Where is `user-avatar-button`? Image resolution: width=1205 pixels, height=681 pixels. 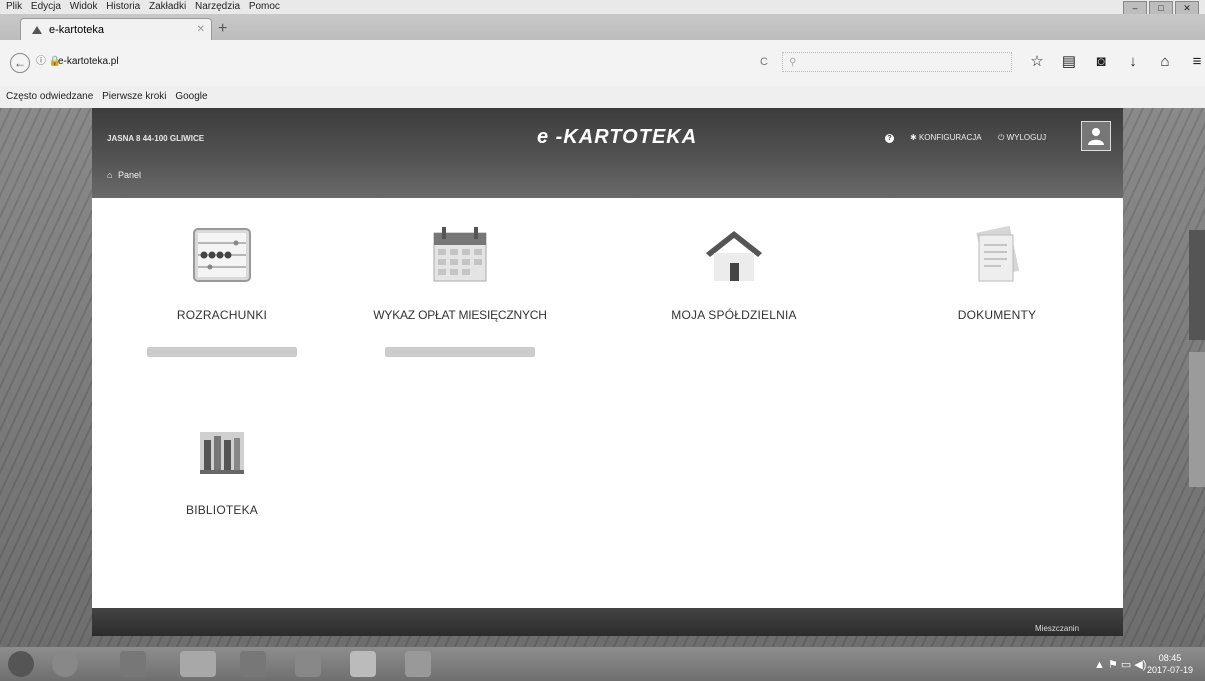
user-avatar-button is located at coordinates (1096, 136).